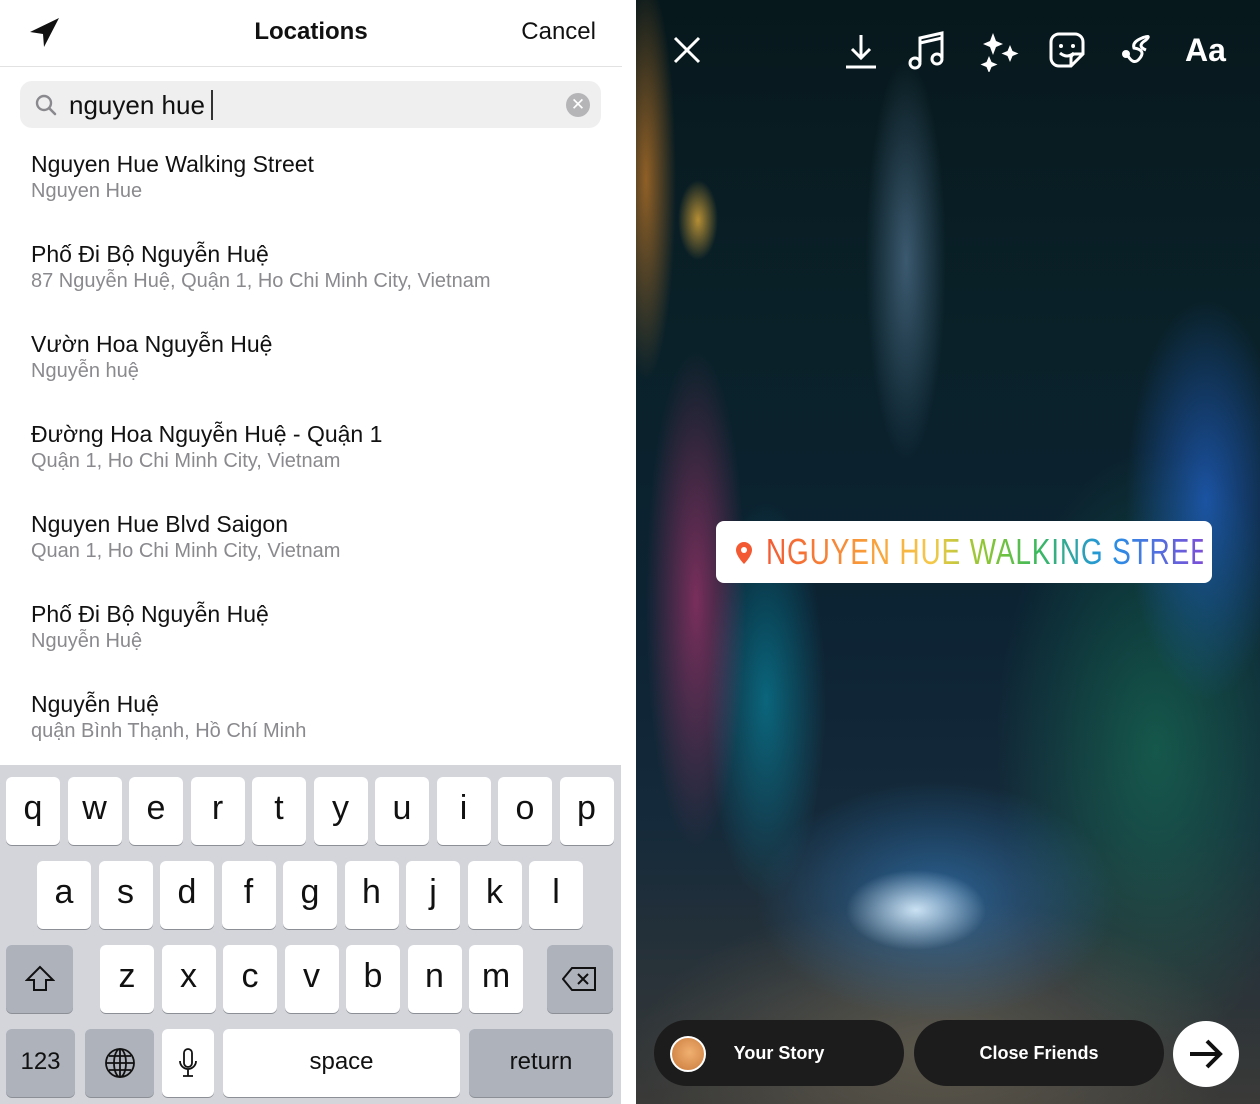 Image resolution: width=1260 pixels, height=1104 pixels. I want to click on key-y: y, so click(340, 811).